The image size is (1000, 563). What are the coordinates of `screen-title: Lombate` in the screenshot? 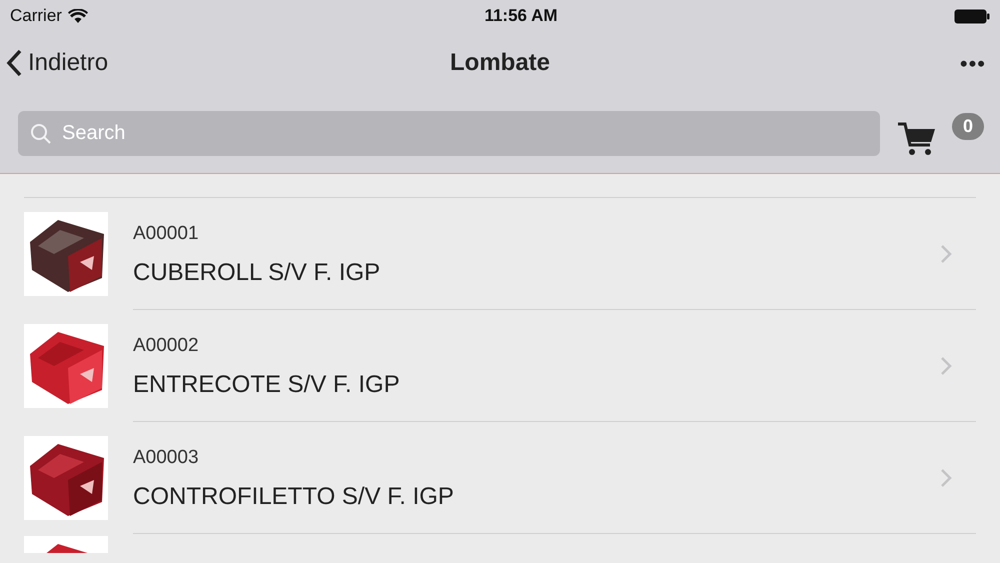 It's located at (500, 63).